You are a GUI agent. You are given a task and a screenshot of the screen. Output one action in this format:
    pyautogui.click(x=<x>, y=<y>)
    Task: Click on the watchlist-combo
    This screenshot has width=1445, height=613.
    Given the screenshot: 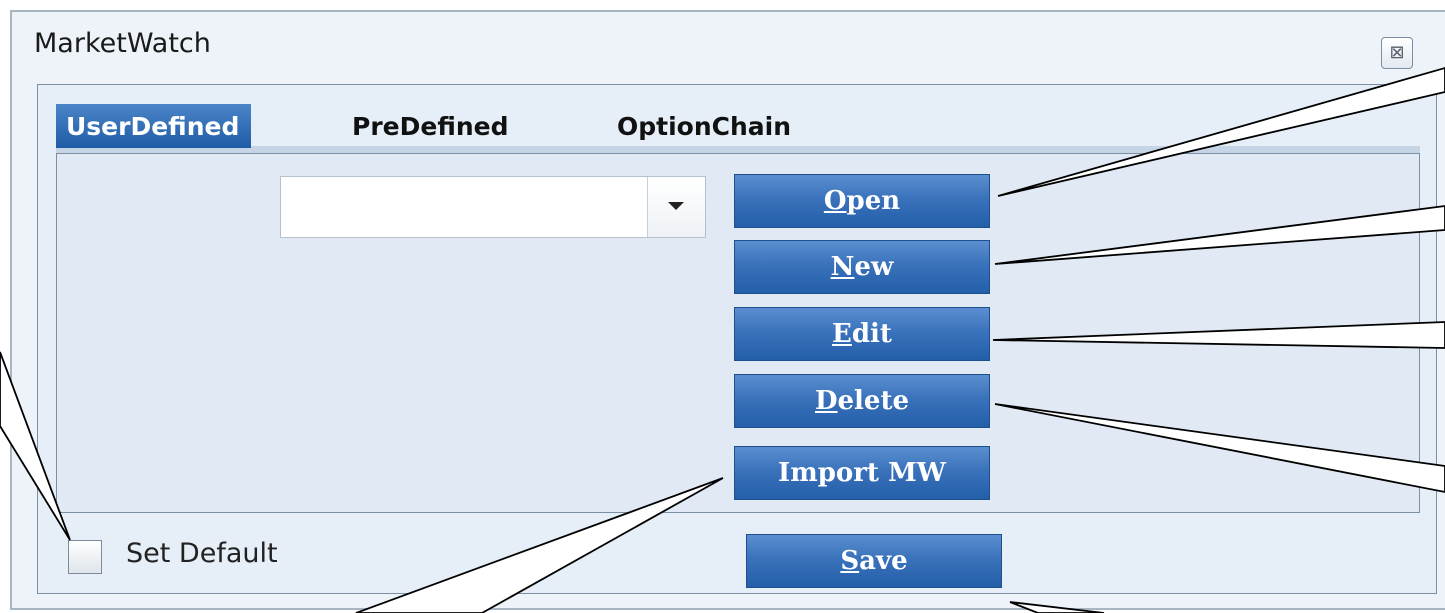 What is the action you would take?
    pyautogui.click(x=493, y=207)
    